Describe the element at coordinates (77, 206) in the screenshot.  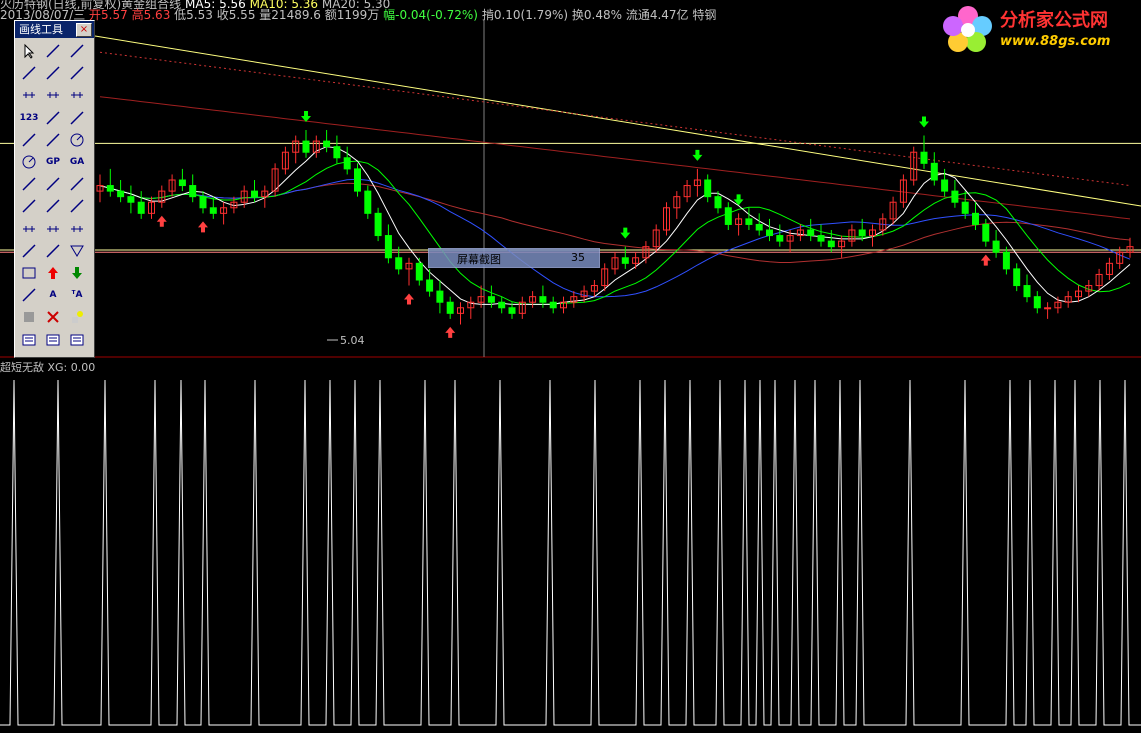
I see `tool-fan-c-icon` at that location.